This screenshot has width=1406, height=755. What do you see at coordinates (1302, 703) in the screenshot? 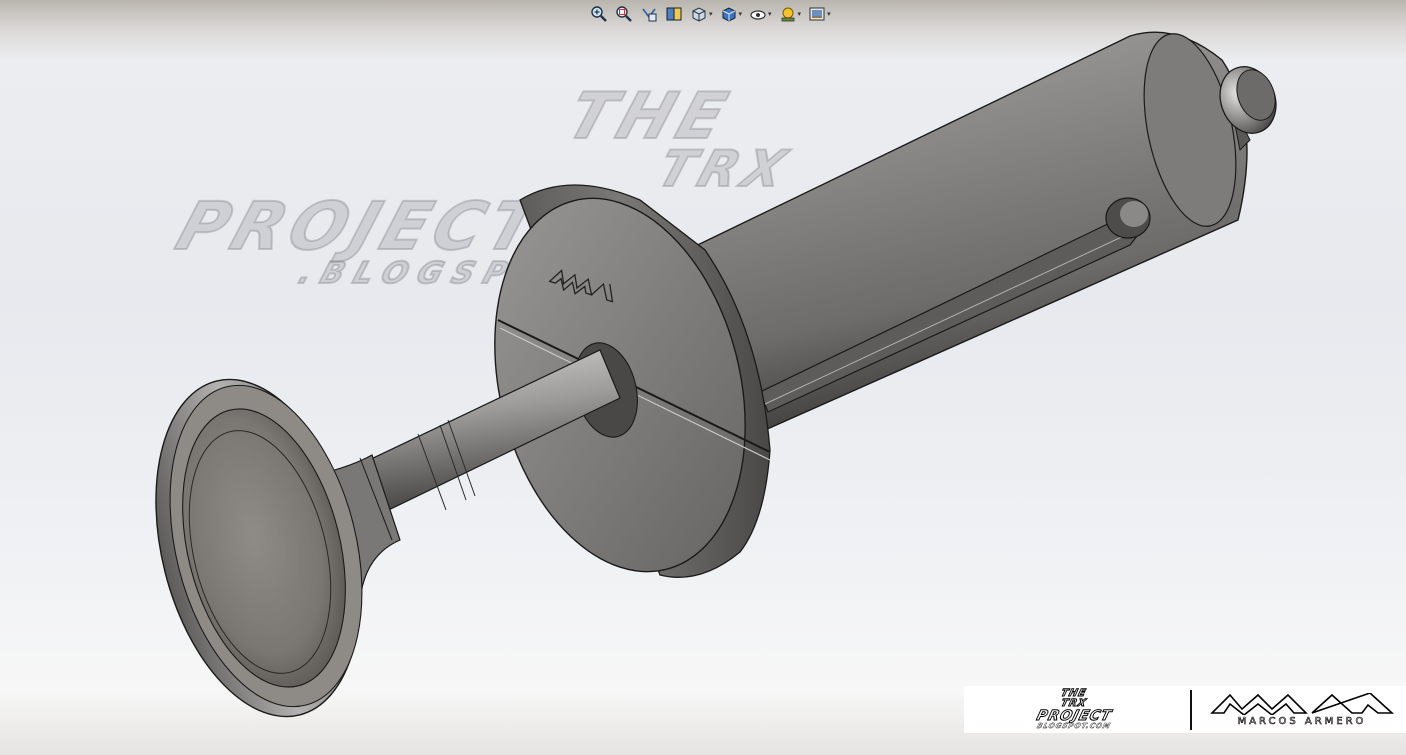
I see `ma-logo-icon` at bounding box center [1302, 703].